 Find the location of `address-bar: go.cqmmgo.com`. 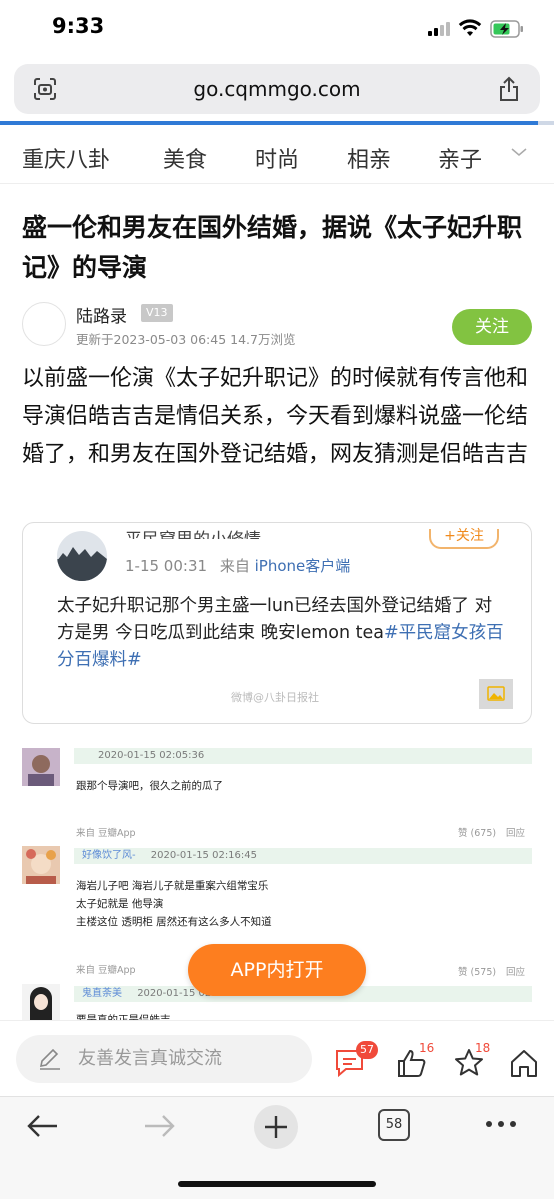

address-bar: go.cqmmgo.com is located at coordinates (277, 89).